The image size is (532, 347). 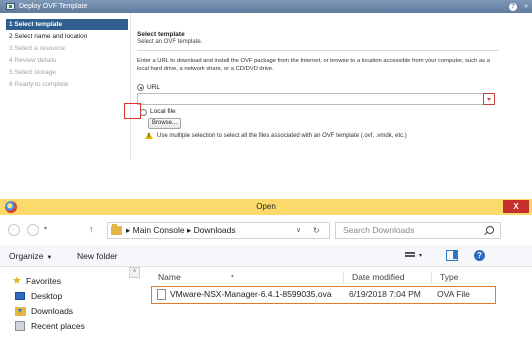 I want to click on dialog-title: Open, so click(x=266, y=206).